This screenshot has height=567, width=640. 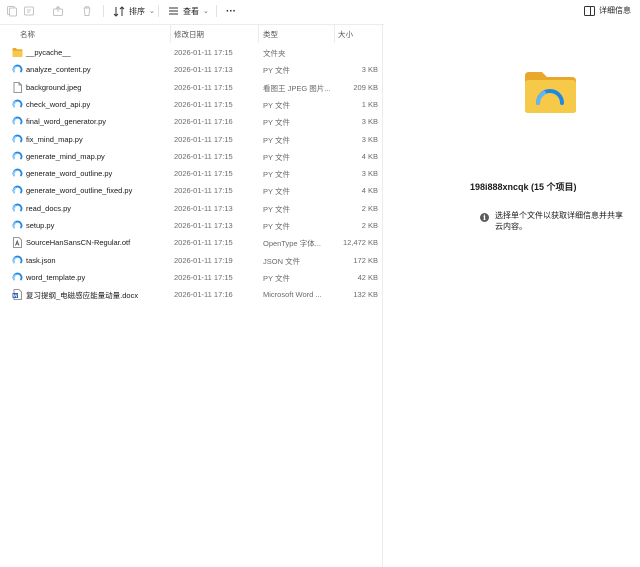 I want to click on file-name: background.jpeg, so click(x=54, y=87).